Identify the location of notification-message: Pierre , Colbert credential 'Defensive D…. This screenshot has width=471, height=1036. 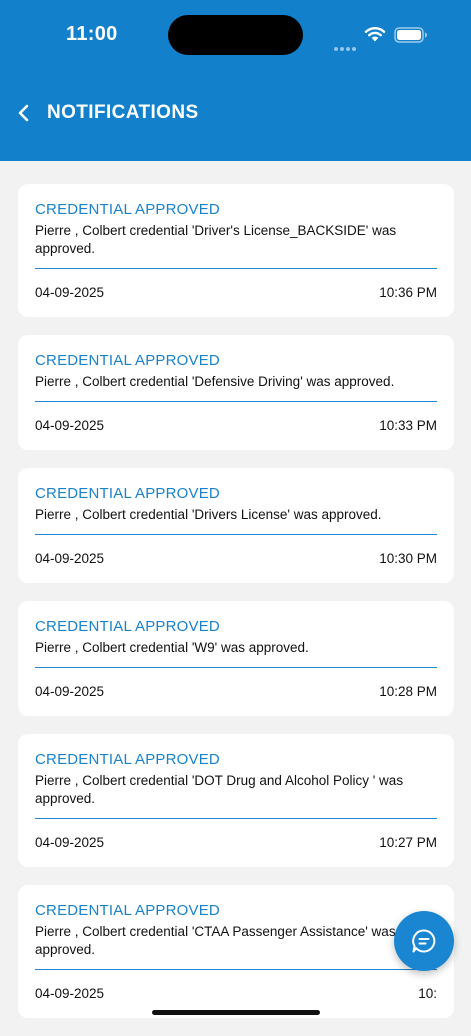
(215, 381).